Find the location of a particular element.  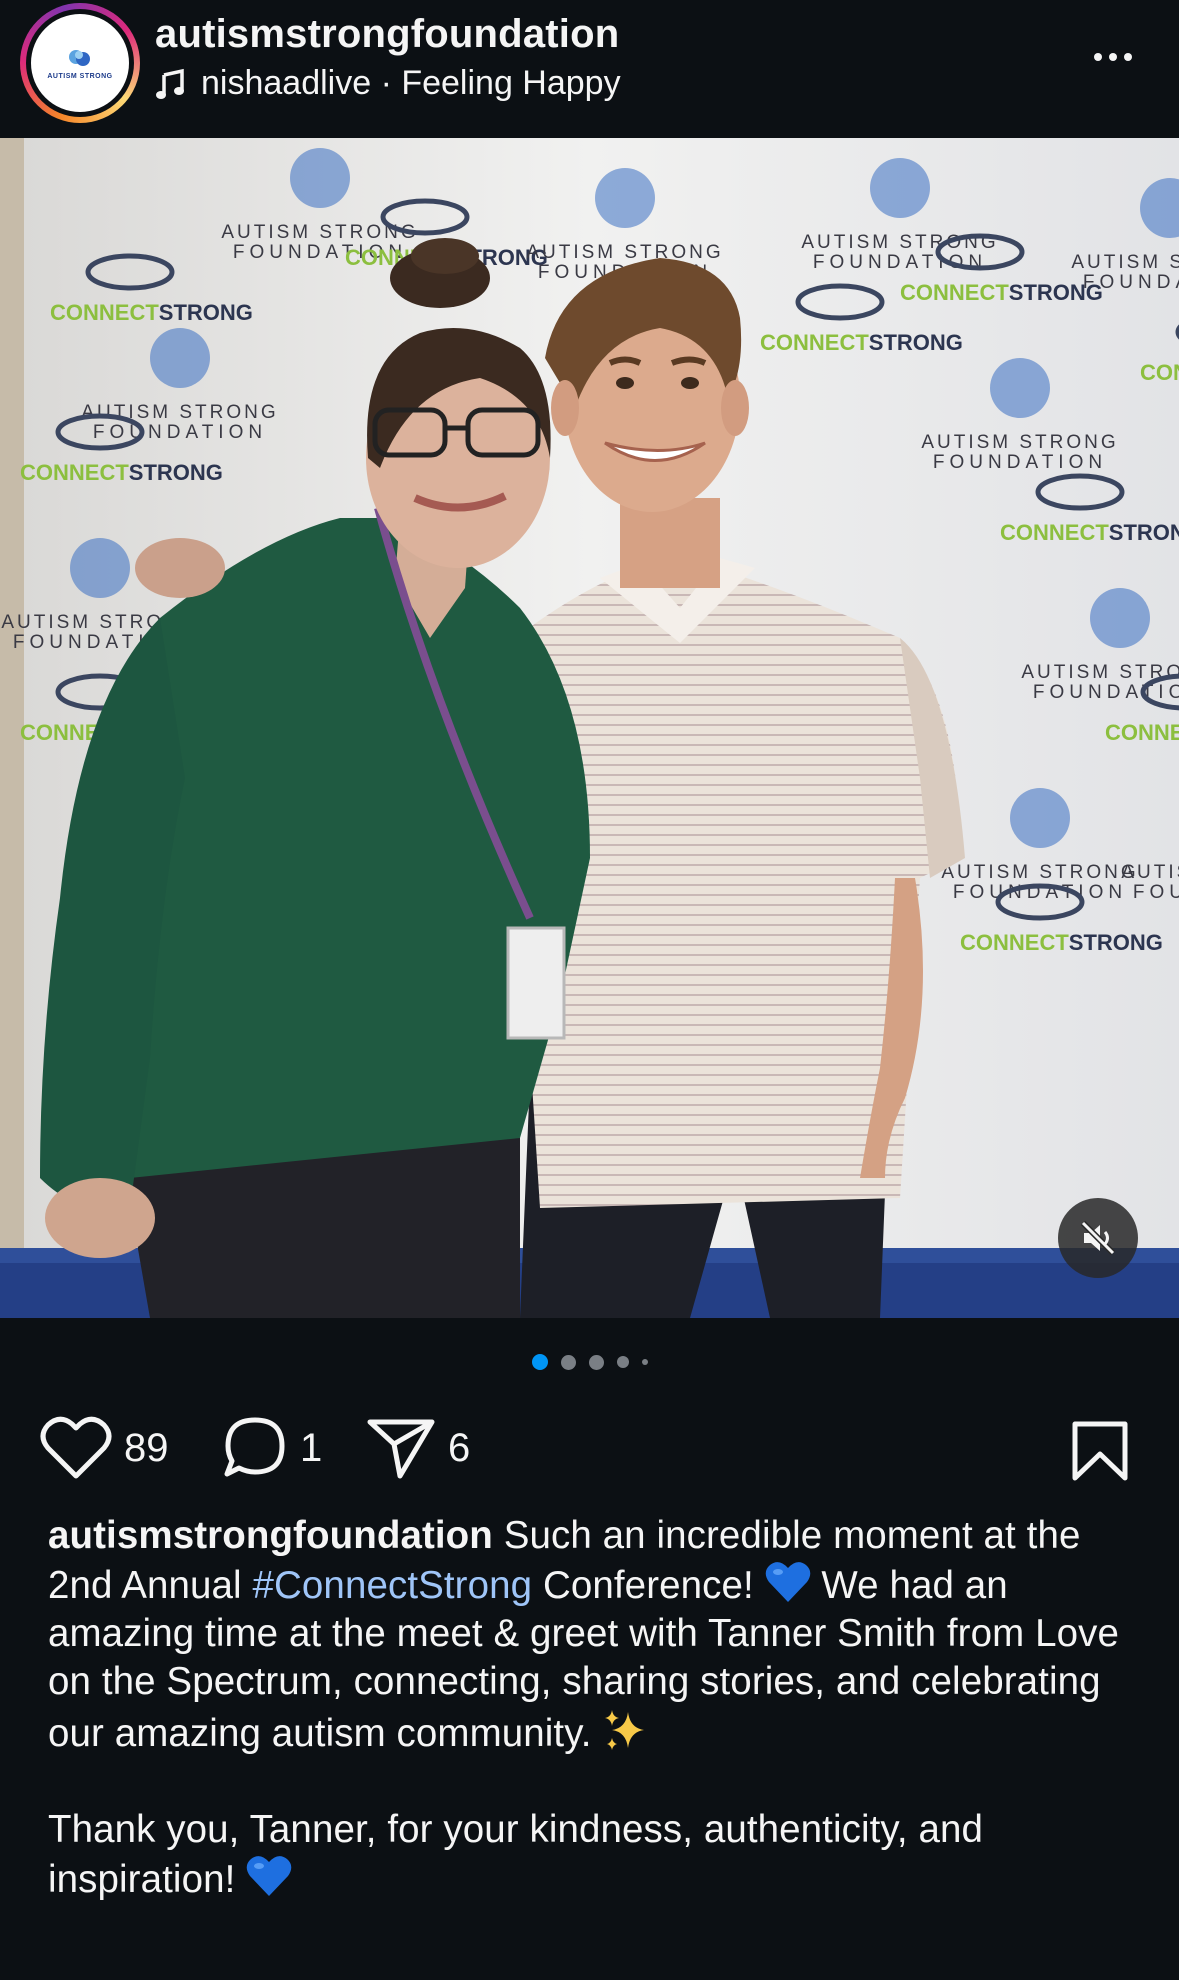

autism-strong-logo-icon is located at coordinates (79, 57).